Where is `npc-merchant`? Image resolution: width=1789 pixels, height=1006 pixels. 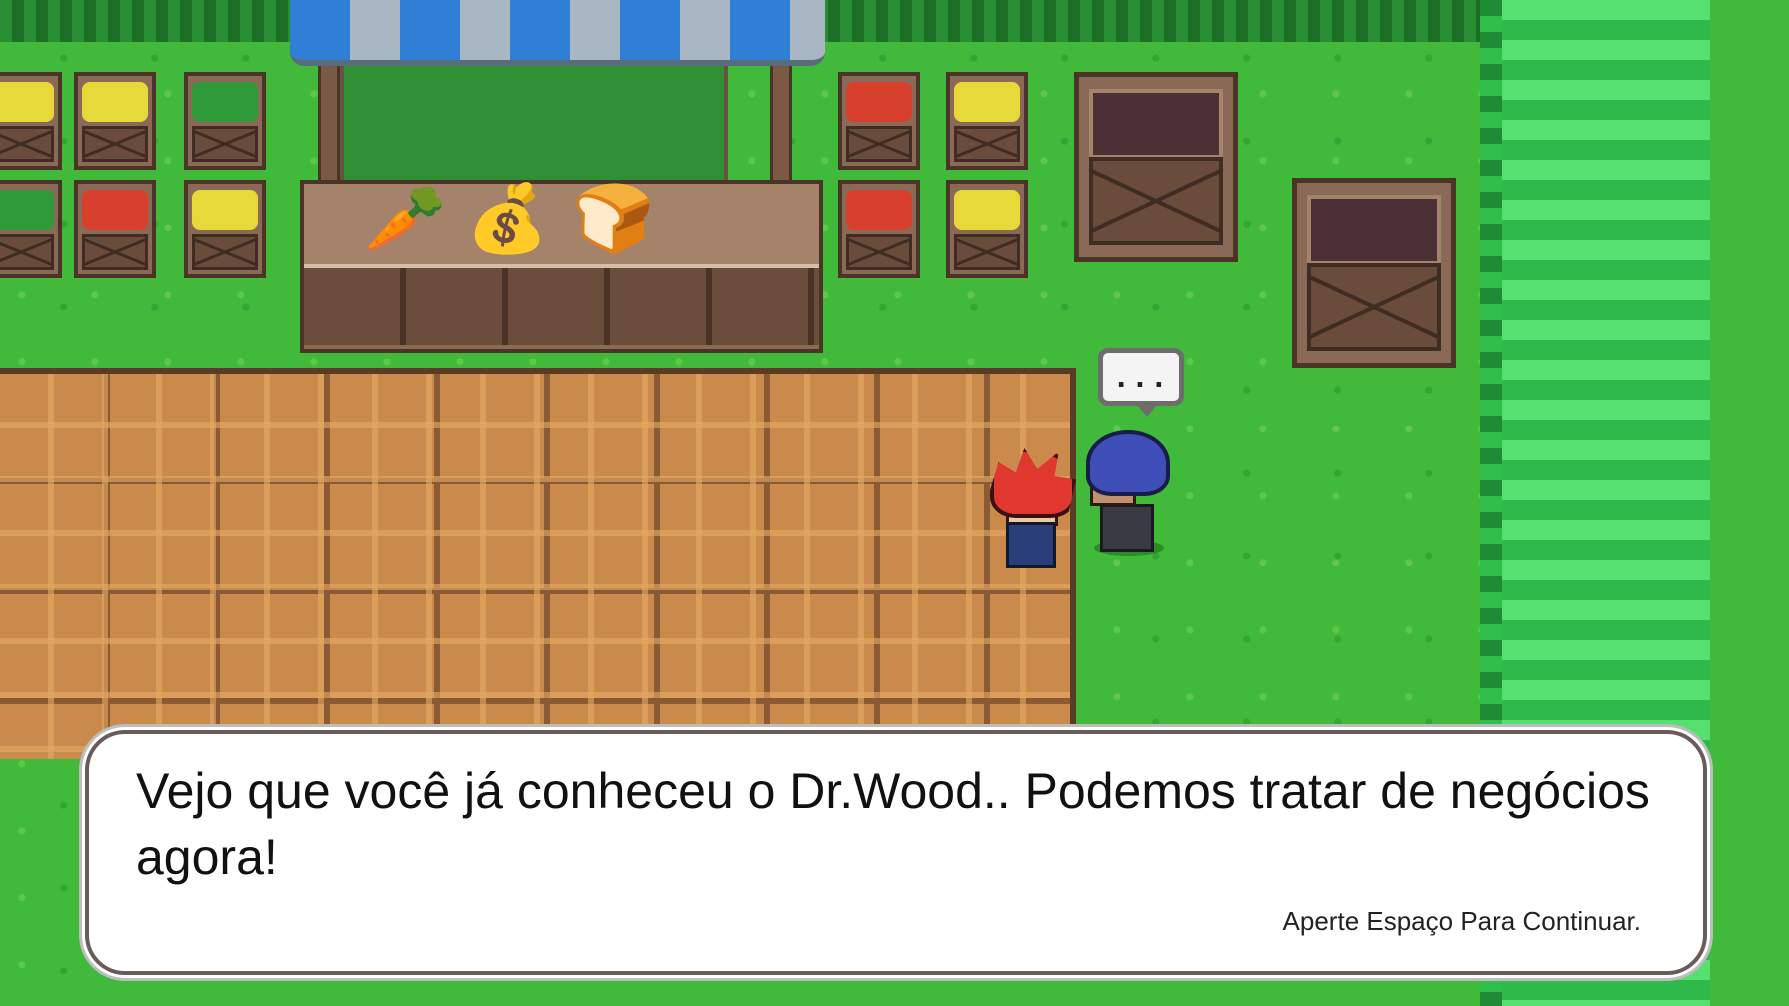 npc-merchant is located at coordinates (1131, 495).